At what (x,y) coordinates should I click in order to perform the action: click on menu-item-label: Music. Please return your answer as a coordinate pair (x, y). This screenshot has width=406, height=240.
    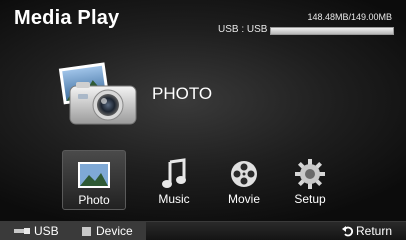
    Looking at the image, I should click on (174, 199).